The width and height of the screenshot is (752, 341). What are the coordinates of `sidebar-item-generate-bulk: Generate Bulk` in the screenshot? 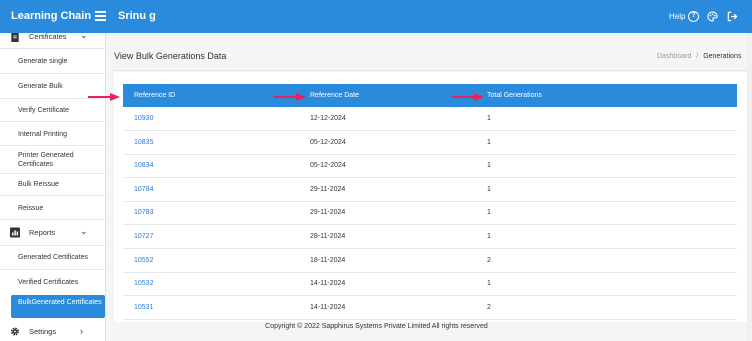 It's located at (52, 86).